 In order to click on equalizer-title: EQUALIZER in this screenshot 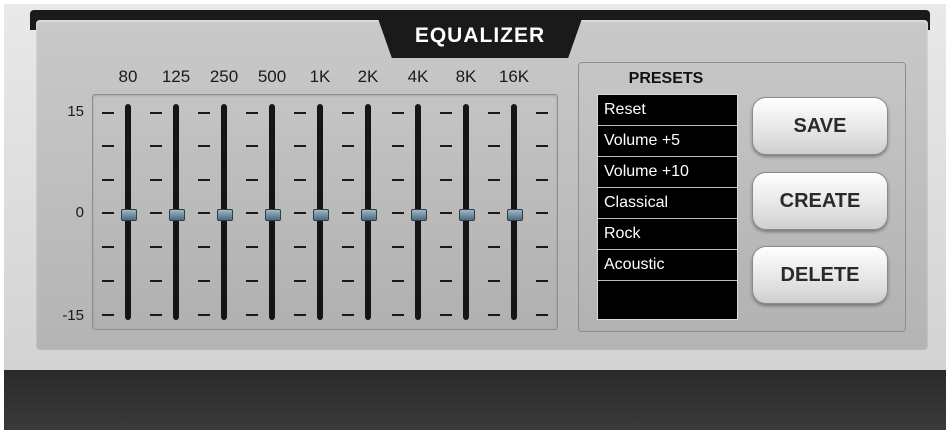, I will do `click(480, 35)`.